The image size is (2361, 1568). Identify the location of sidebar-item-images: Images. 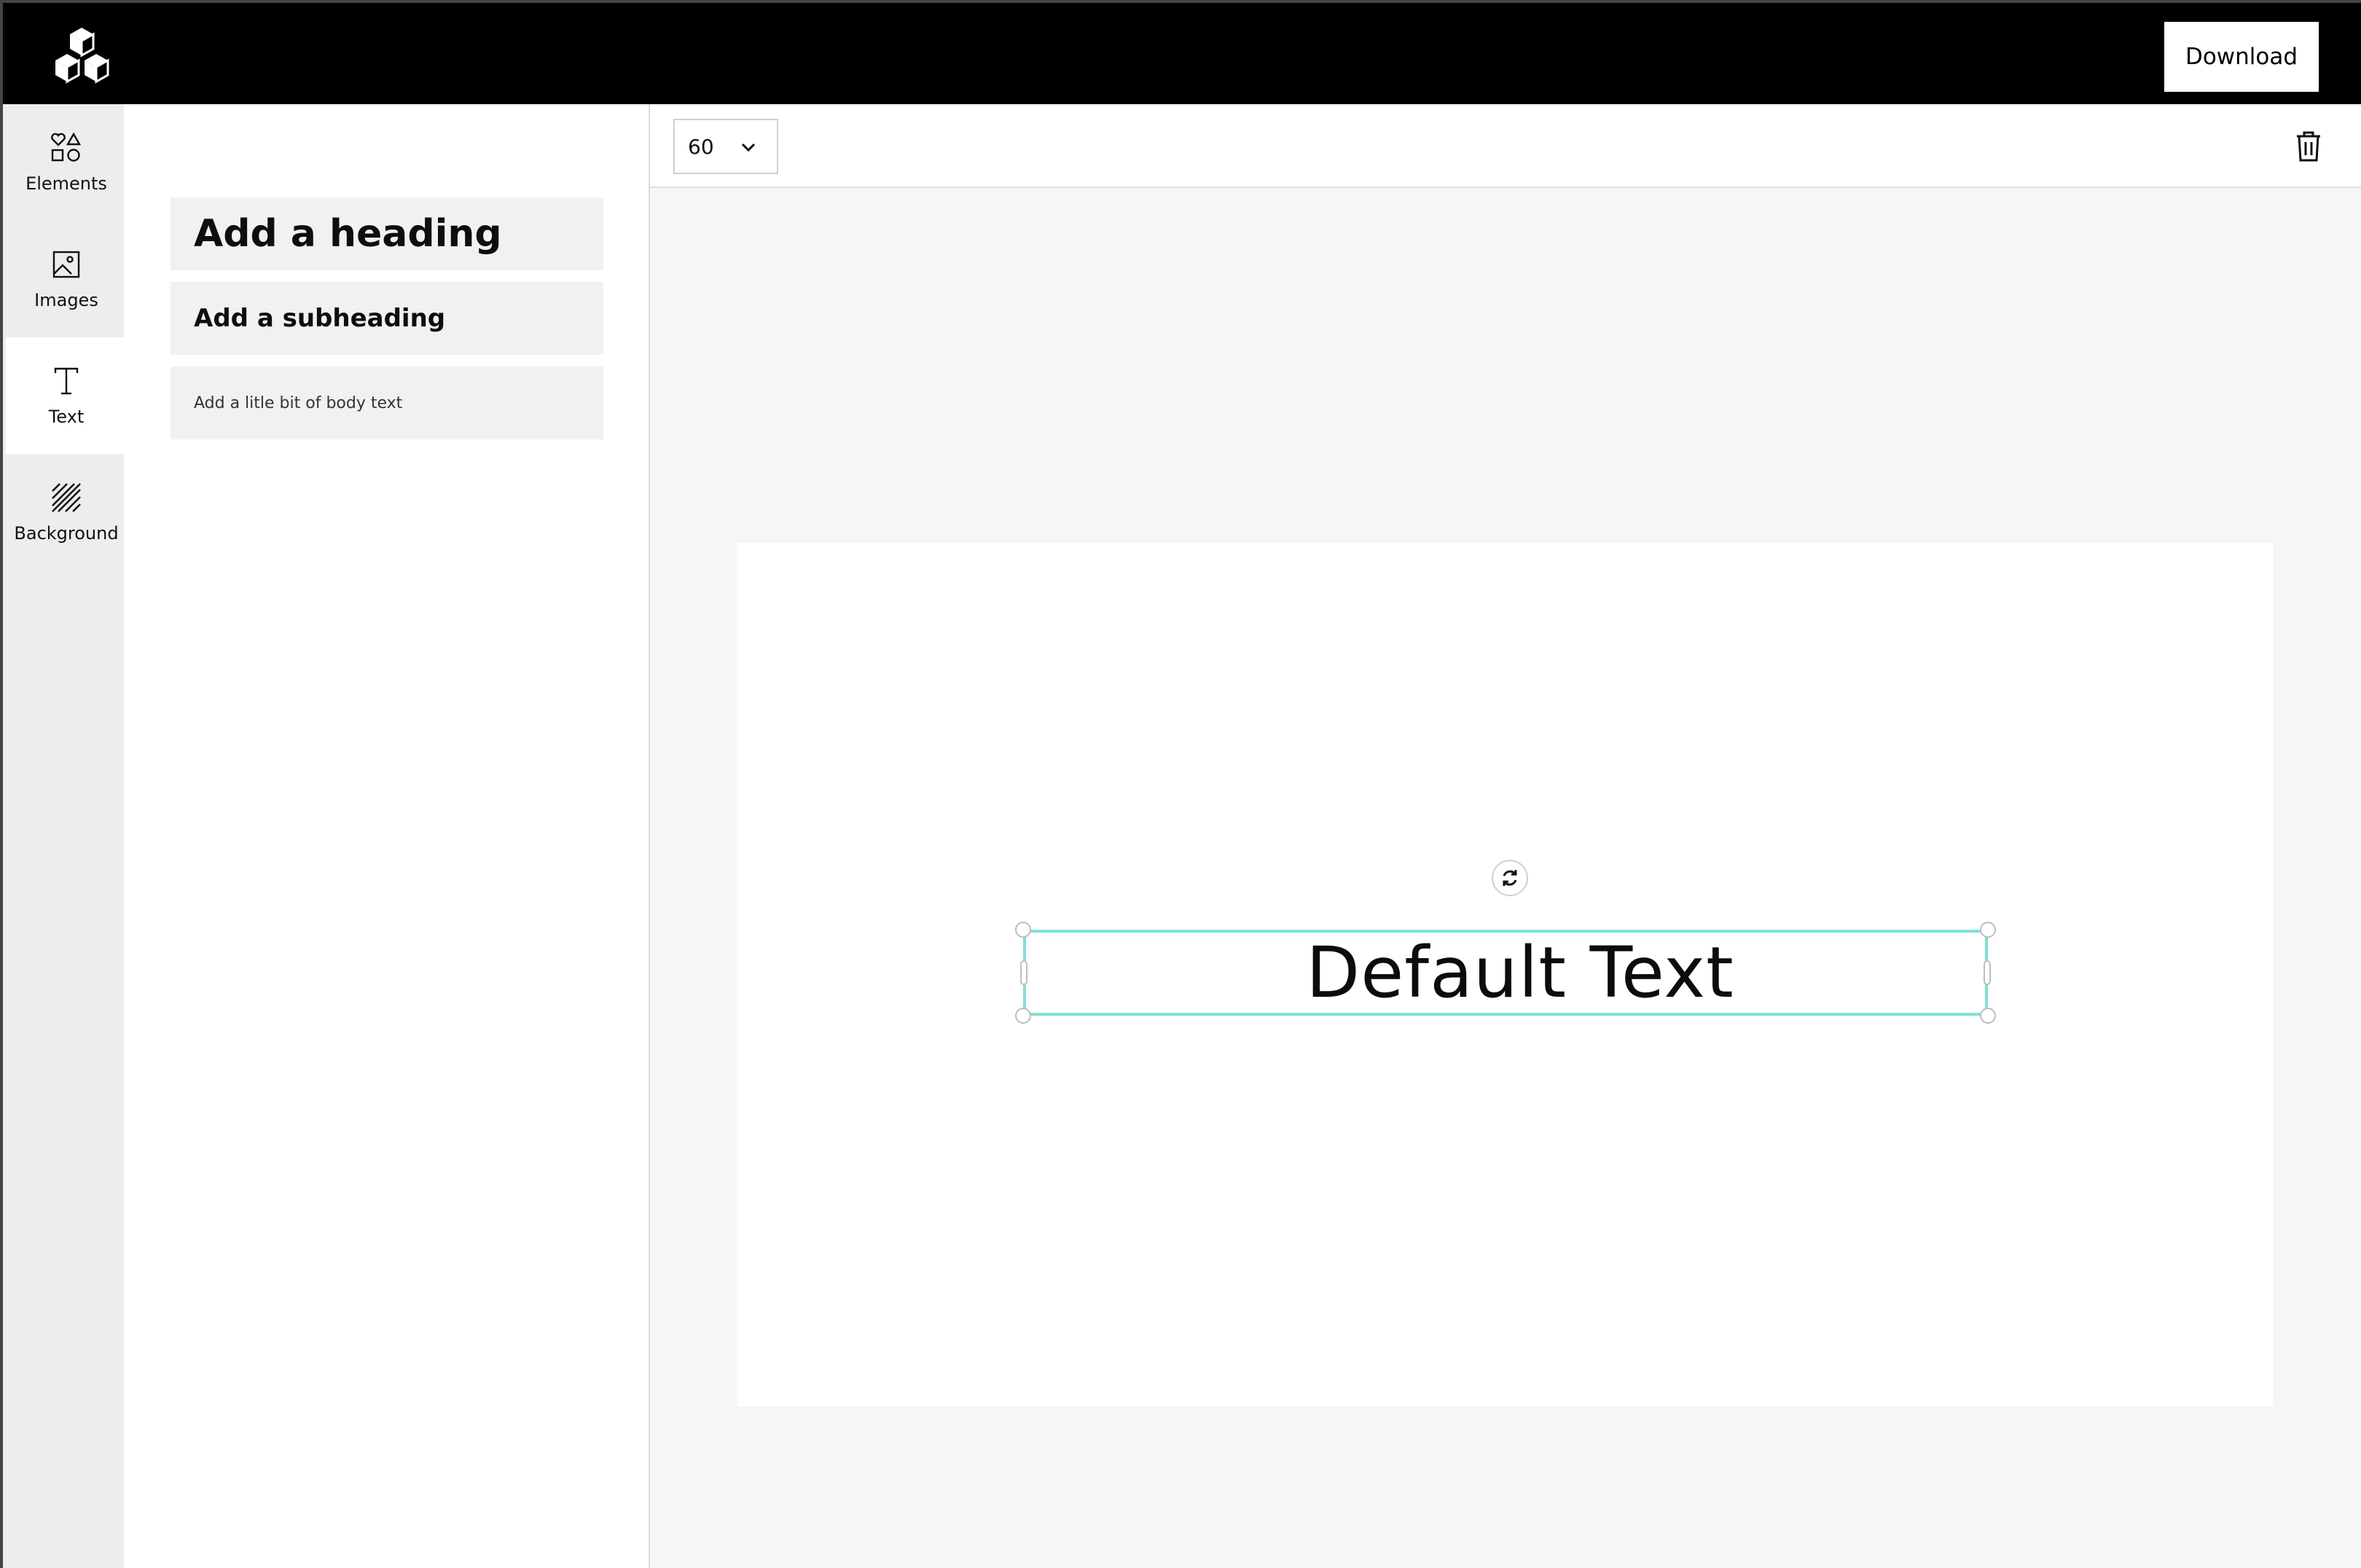
(66, 279).